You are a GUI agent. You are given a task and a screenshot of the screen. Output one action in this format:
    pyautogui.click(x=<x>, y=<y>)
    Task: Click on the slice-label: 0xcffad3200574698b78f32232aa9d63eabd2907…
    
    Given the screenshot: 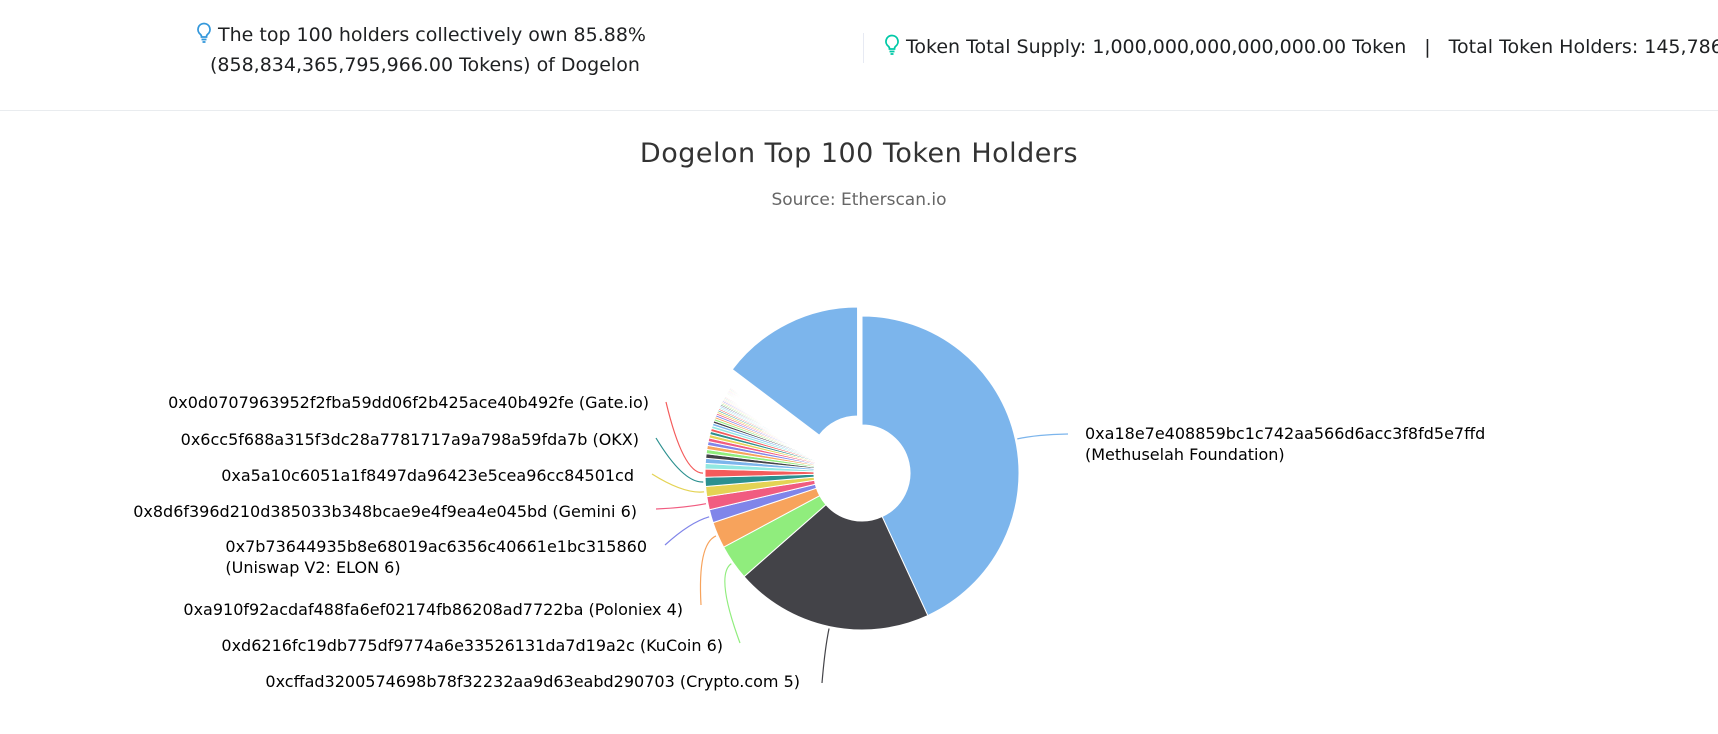 What is the action you would take?
    pyautogui.click(x=532, y=681)
    